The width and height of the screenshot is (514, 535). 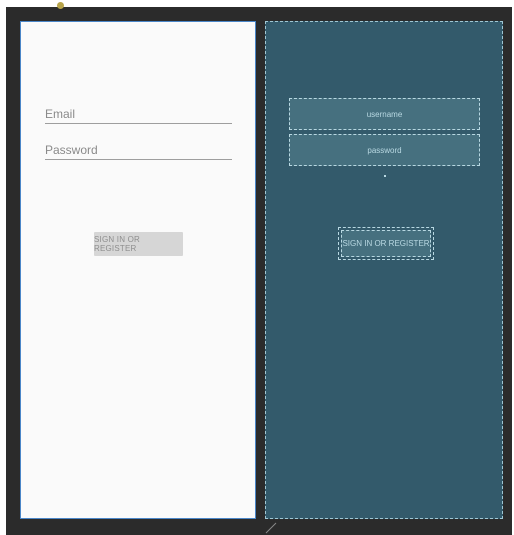 What do you see at coordinates (117, 244) in the screenshot?
I see `sign-in-button-label: SIGN IN OR REGISTER` at bounding box center [117, 244].